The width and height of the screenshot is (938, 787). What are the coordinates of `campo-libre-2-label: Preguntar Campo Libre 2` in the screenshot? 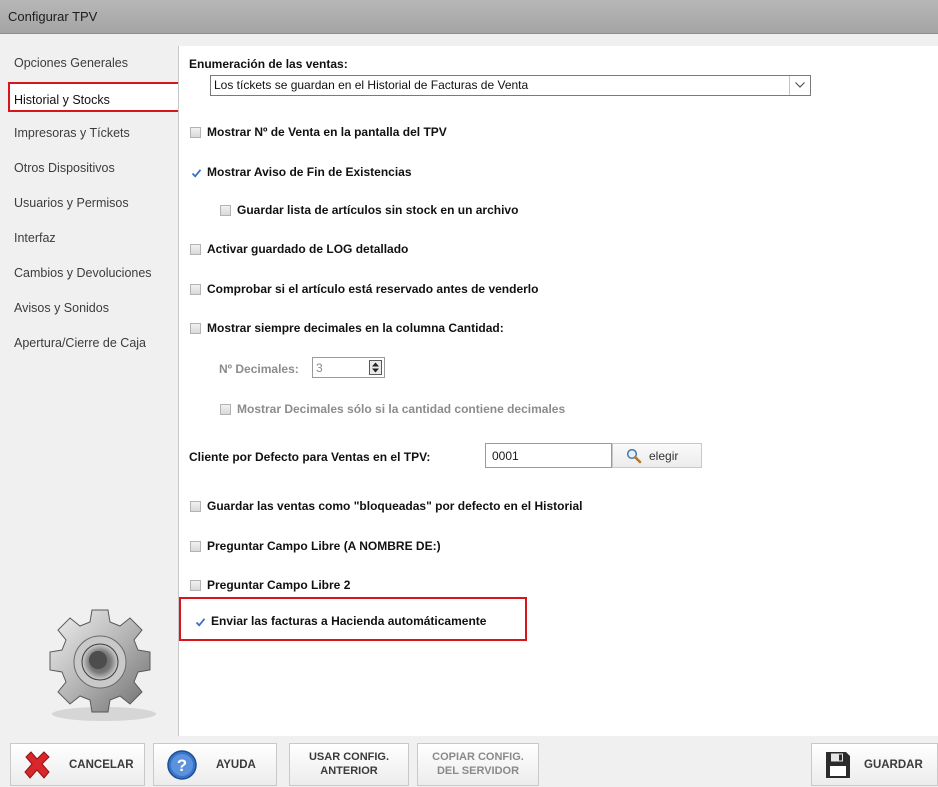 It's located at (279, 585).